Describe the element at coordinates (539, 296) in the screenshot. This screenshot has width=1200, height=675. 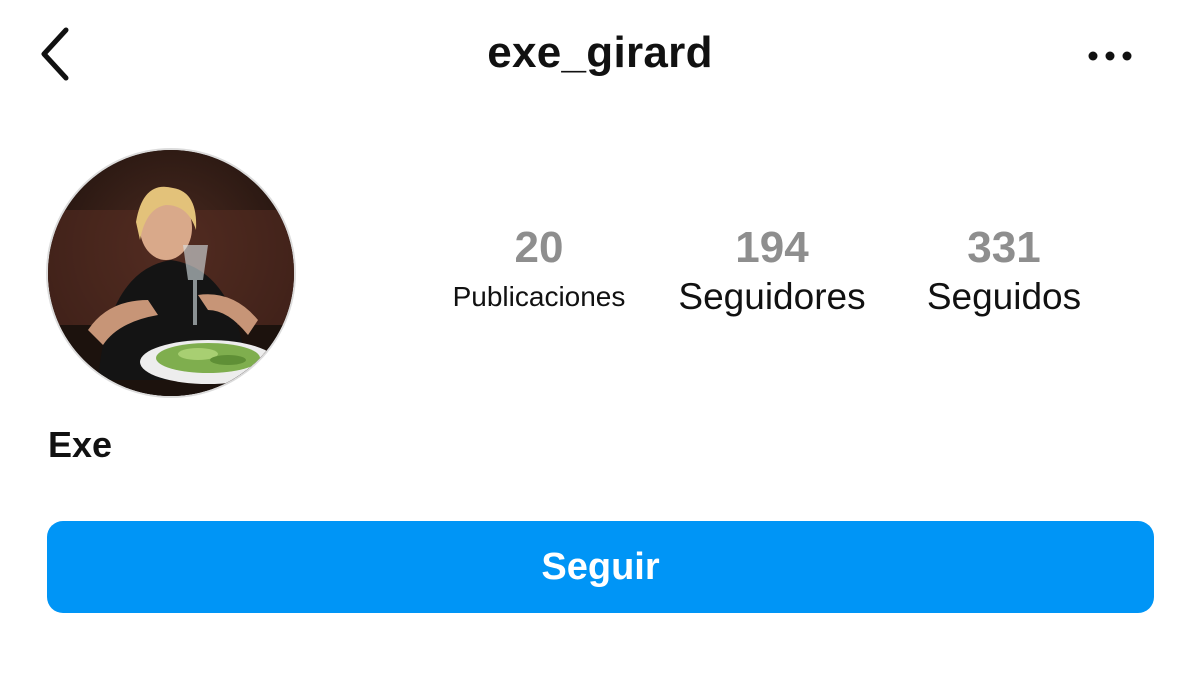
I see `posts-label: Publicaciones` at that location.